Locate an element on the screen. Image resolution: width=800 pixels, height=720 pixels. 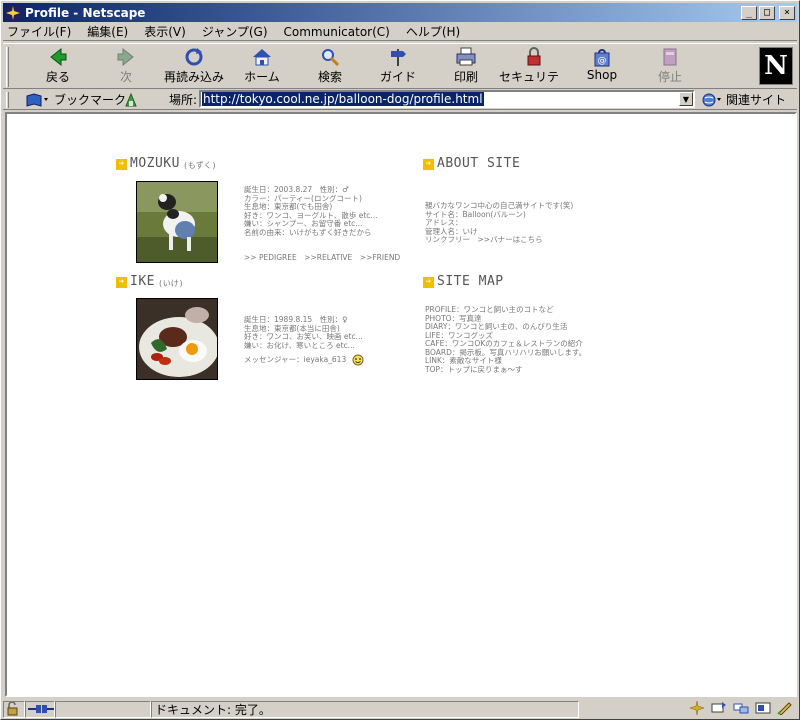
netscape-logo: N is located at coordinates (776, 66).